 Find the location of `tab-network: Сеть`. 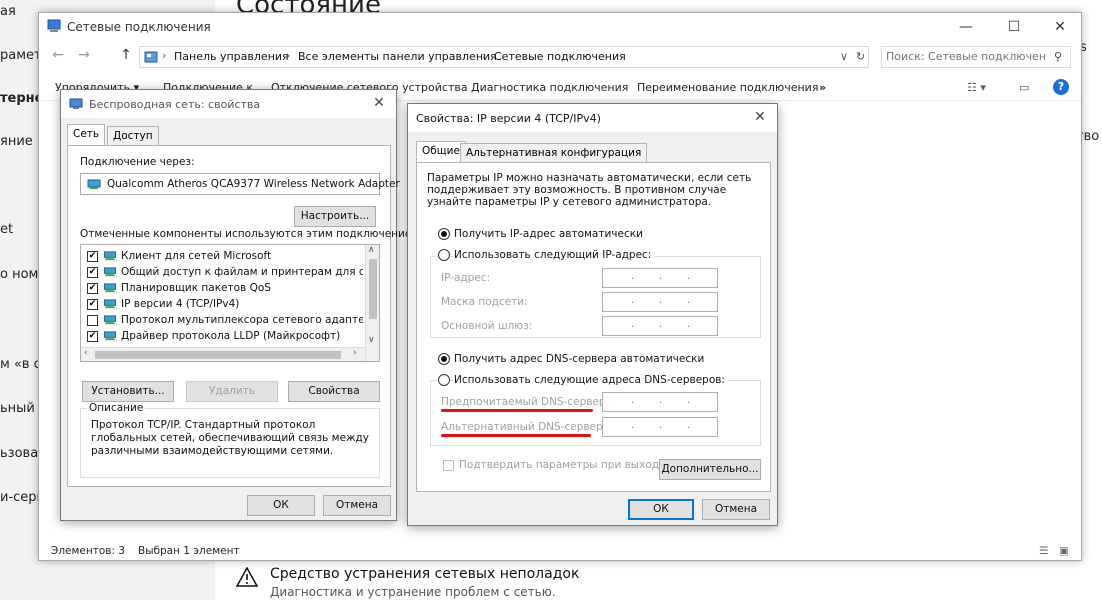

tab-network: Сеть is located at coordinates (86, 135).